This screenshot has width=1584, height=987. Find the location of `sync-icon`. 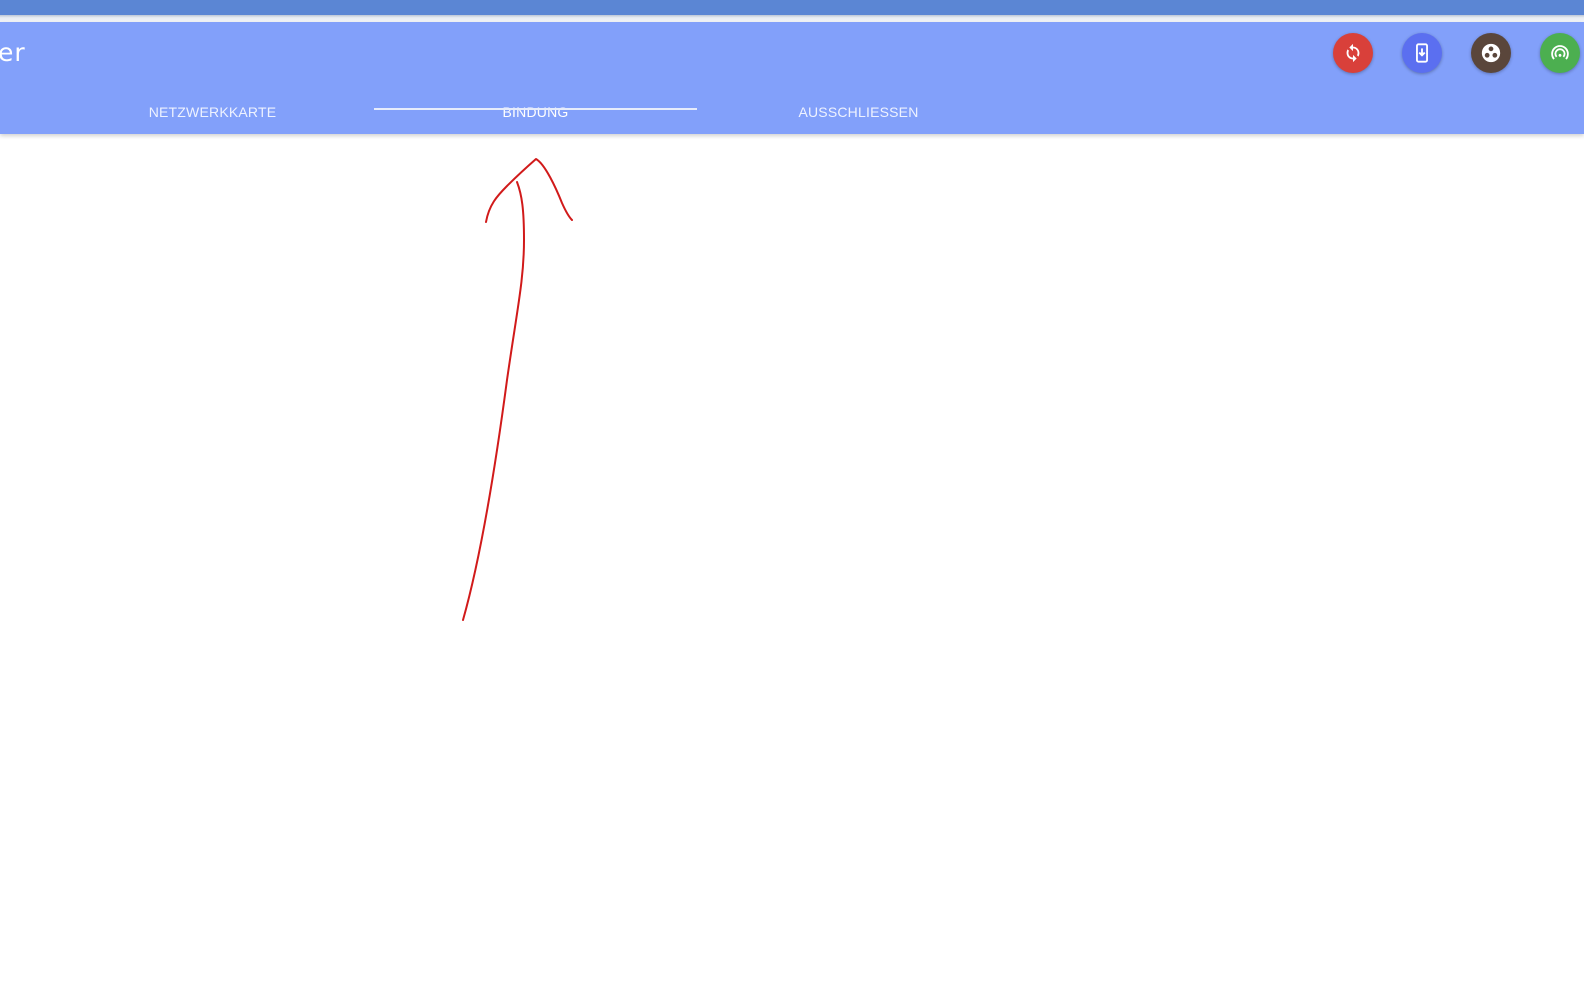

sync-icon is located at coordinates (1353, 53).